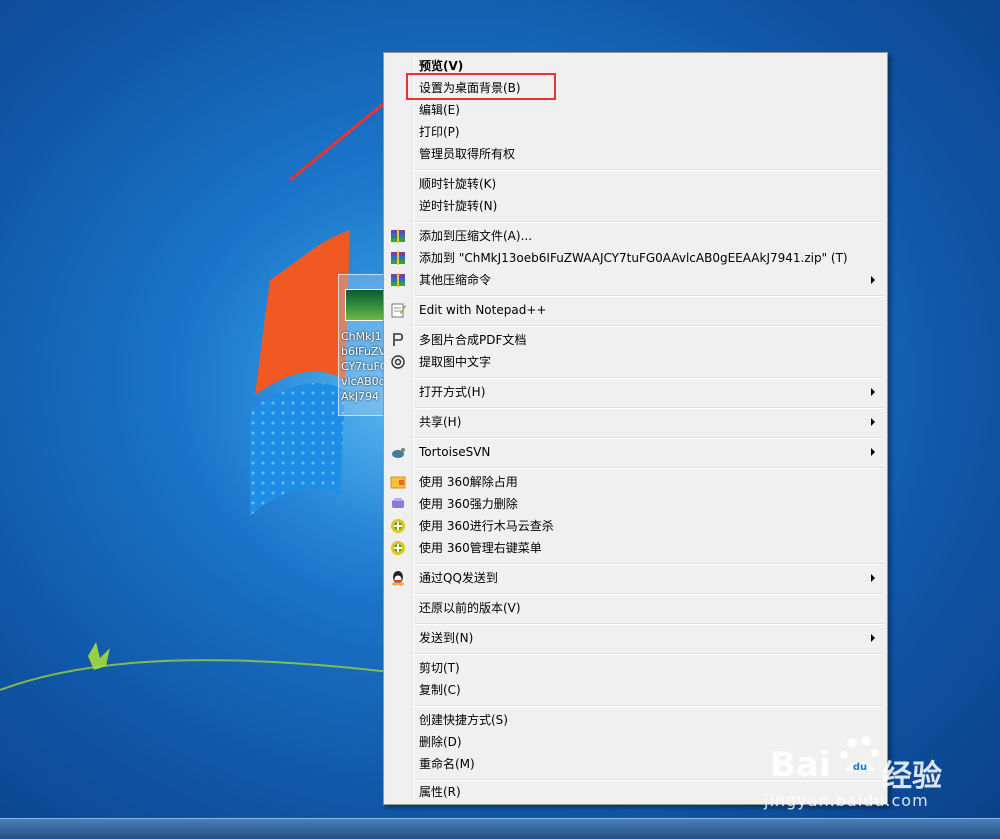 The width and height of the screenshot is (1000, 839). Describe the element at coordinates (398, 339) in the screenshot. I see `pdf-icon` at that location.